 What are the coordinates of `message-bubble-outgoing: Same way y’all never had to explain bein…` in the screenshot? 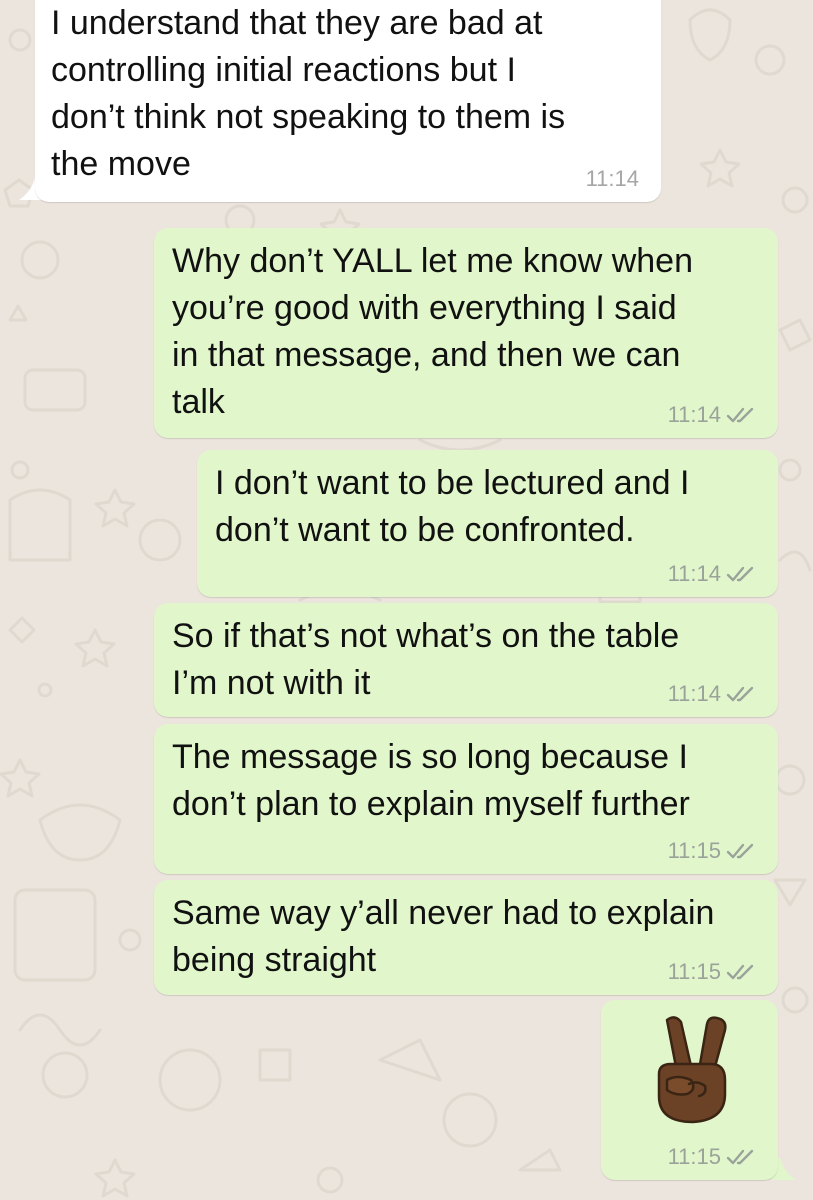 It's located at (466, 937).